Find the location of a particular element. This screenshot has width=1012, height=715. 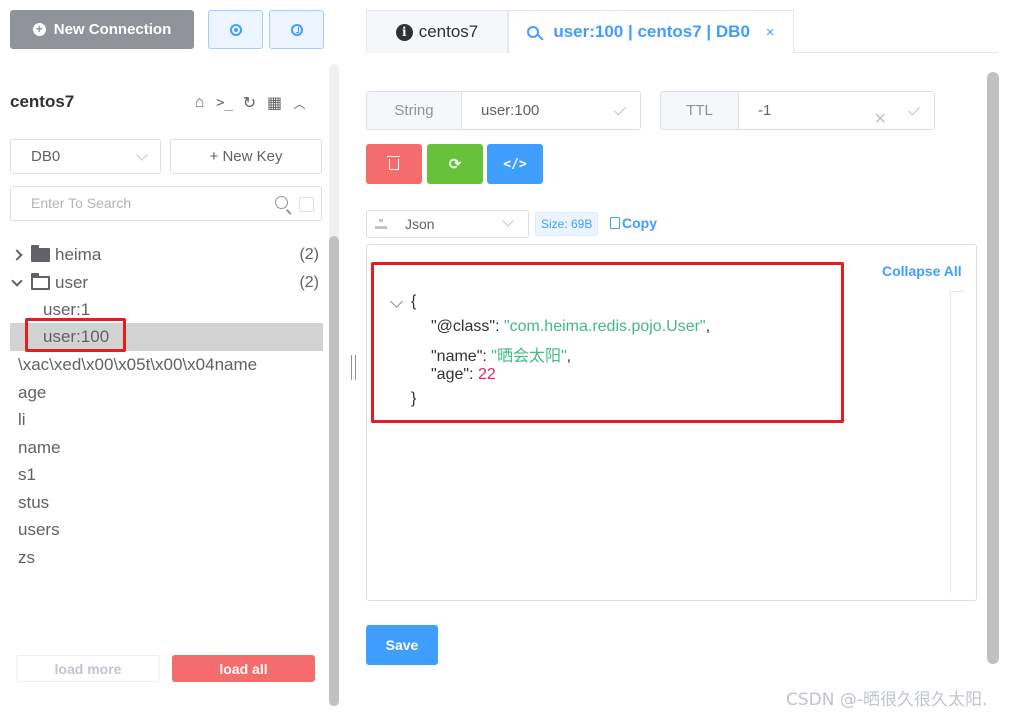

sitemap-icon is located at coordinates (381, 224).